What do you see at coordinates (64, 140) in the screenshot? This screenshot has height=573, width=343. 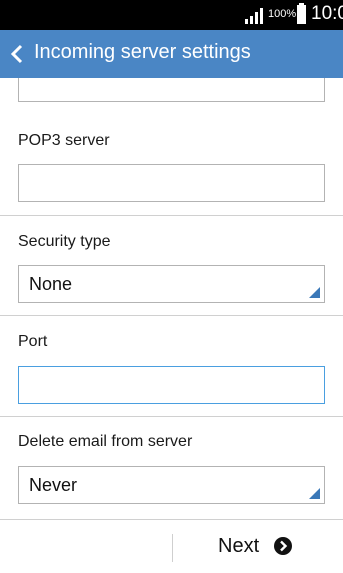 I see `pop3-server-label: POP3 server` at bounding box center [64, 140].